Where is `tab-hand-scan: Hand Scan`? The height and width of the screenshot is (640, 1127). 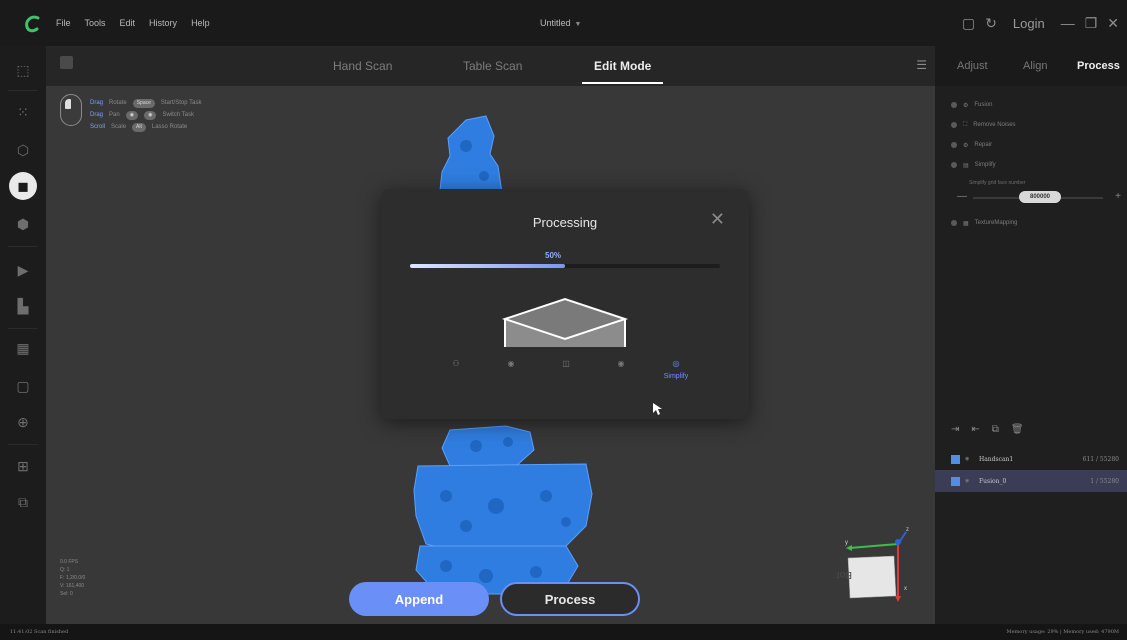 tab-hand-scan: Hand Scan is located at coordinates (362, 66).